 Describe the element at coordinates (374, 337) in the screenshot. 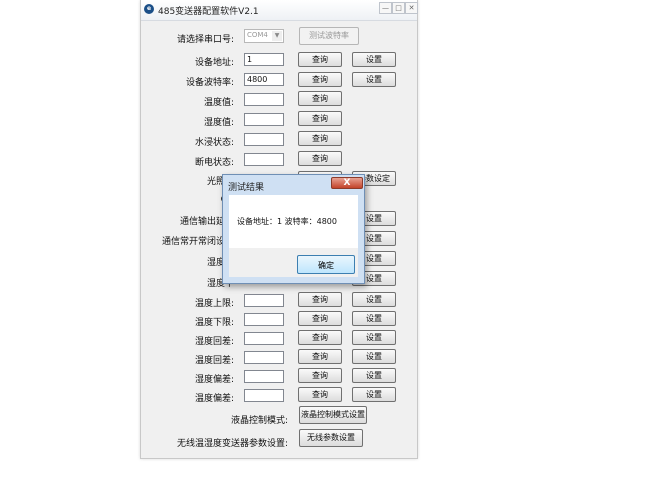

I see `humidity-hyst-set-button: 设置` at that location.